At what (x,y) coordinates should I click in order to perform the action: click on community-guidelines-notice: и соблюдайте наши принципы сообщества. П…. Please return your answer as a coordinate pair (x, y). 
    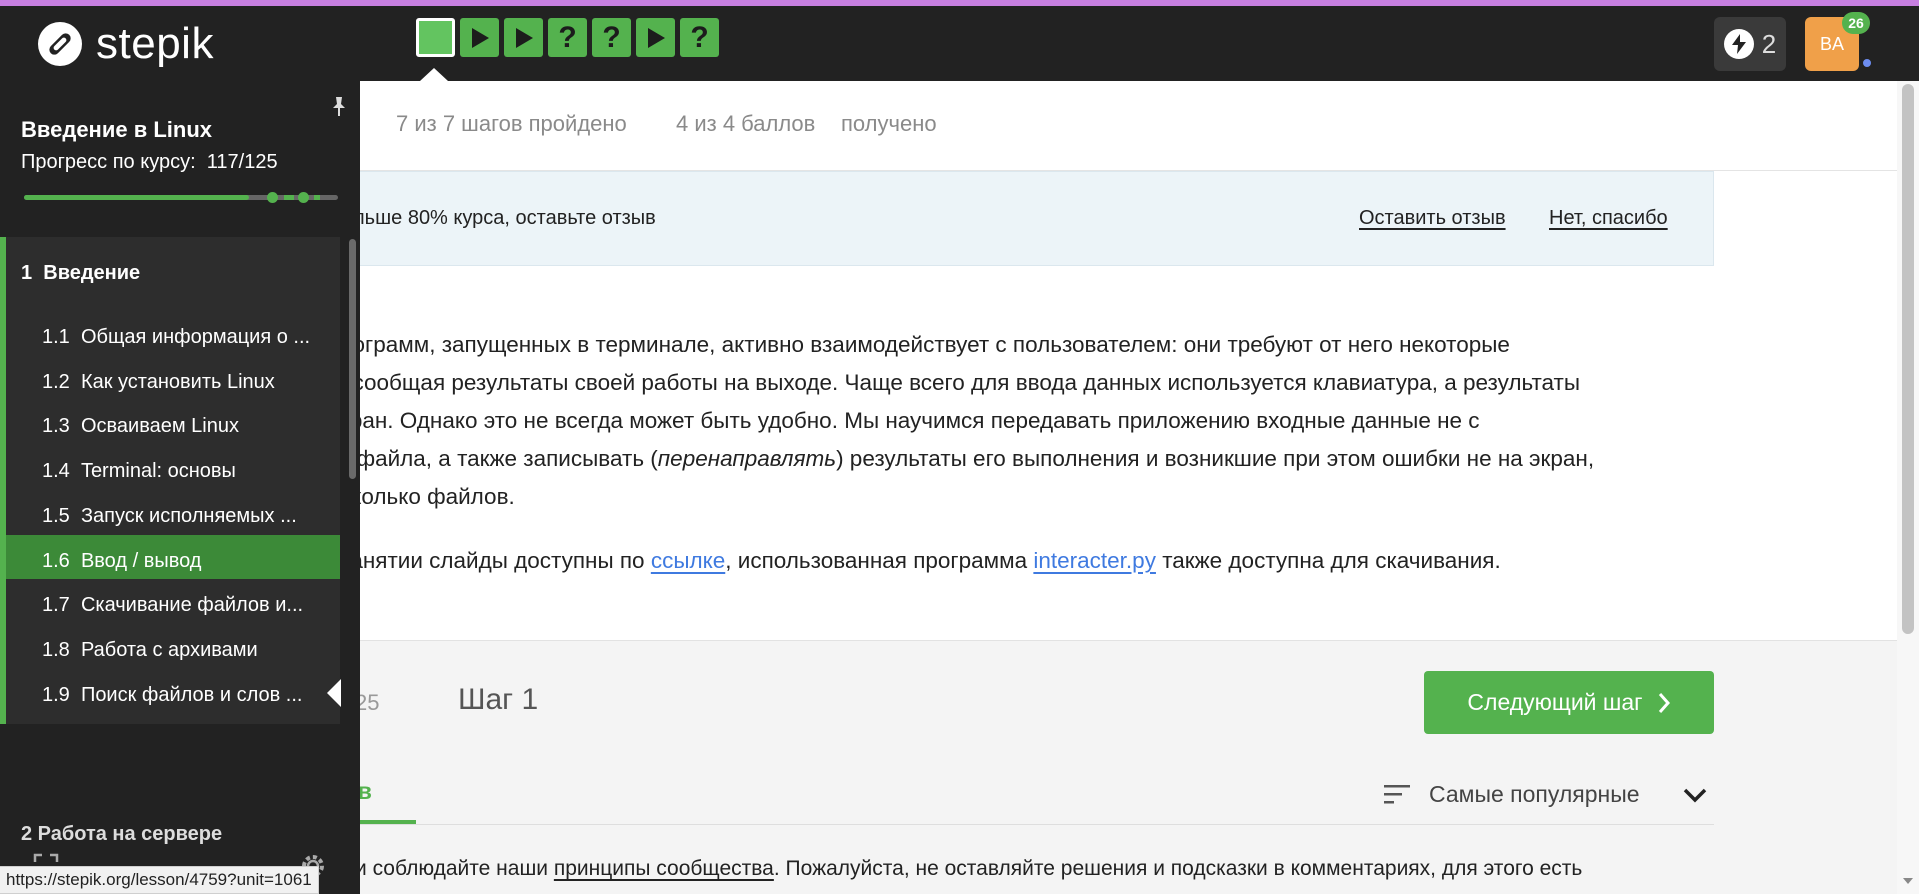
    Looking at the image, I should click on (969, 868).